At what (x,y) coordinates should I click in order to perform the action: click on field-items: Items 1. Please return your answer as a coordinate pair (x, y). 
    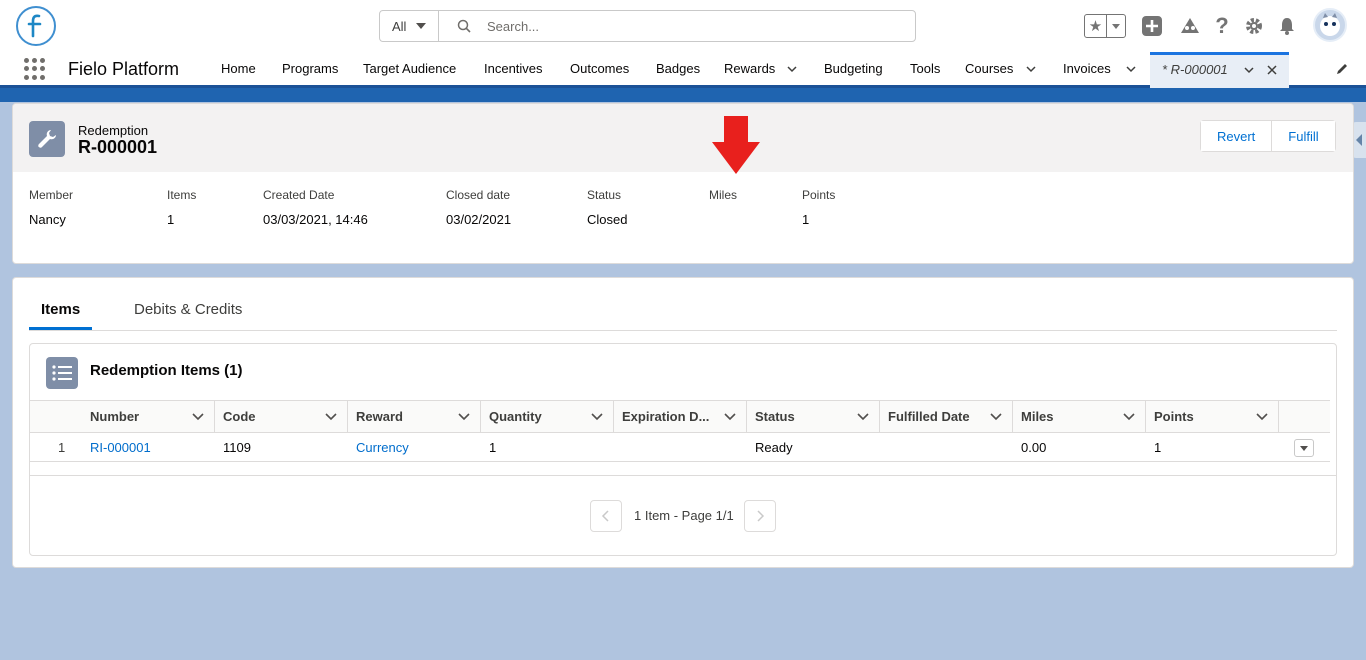
    Looking at the image, I should click on (181, 208).